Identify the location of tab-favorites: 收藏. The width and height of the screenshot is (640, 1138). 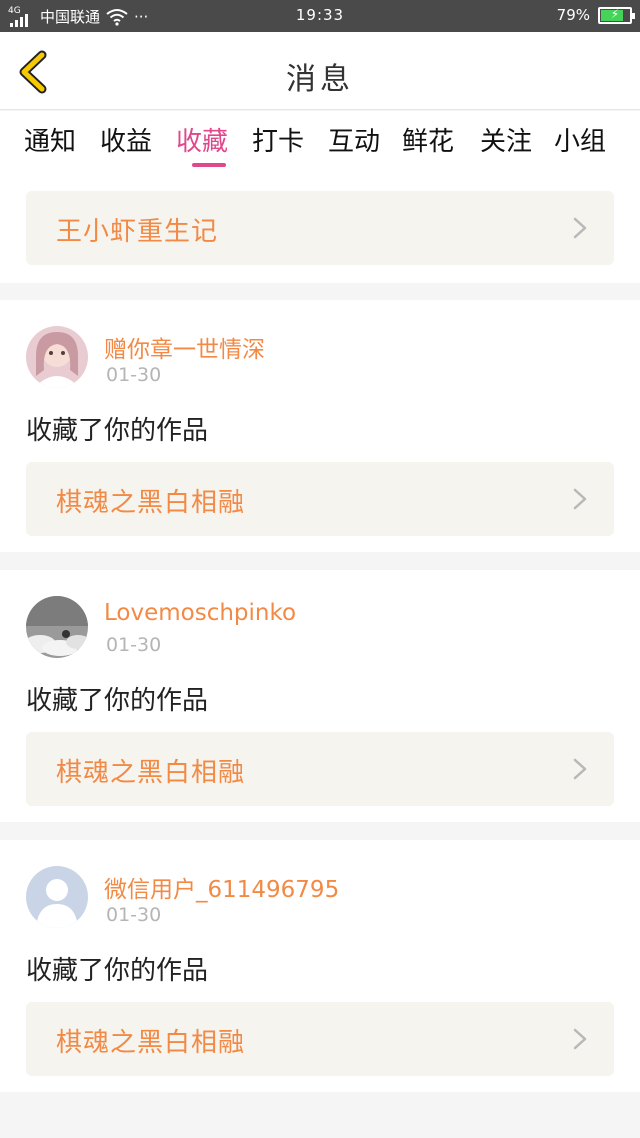
(202, 139).